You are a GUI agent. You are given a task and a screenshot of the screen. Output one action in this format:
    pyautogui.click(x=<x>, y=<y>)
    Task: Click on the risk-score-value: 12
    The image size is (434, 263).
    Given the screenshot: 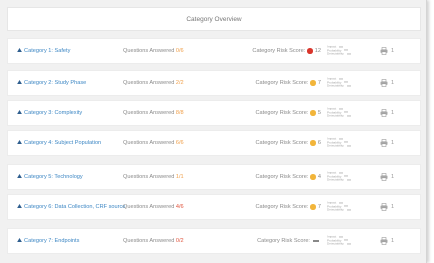 What is the action you would take?
    pyautogui.click(x=317, y=51)
    